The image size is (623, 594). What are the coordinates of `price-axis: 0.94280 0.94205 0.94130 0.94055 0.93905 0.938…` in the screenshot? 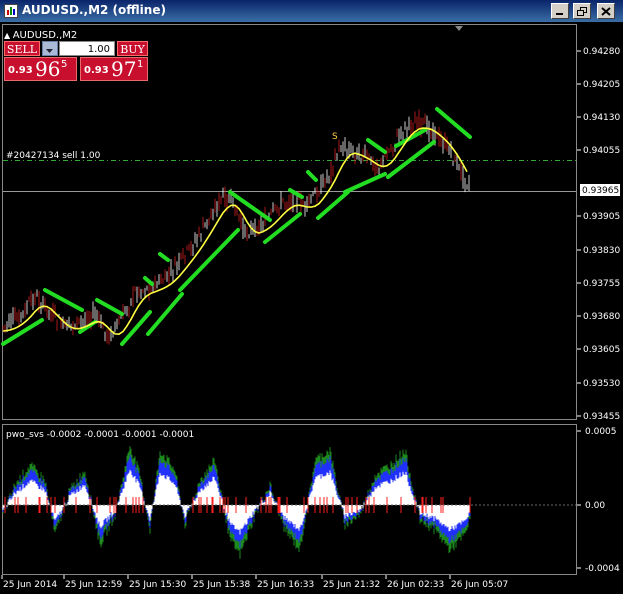 It's located at (598, 234).